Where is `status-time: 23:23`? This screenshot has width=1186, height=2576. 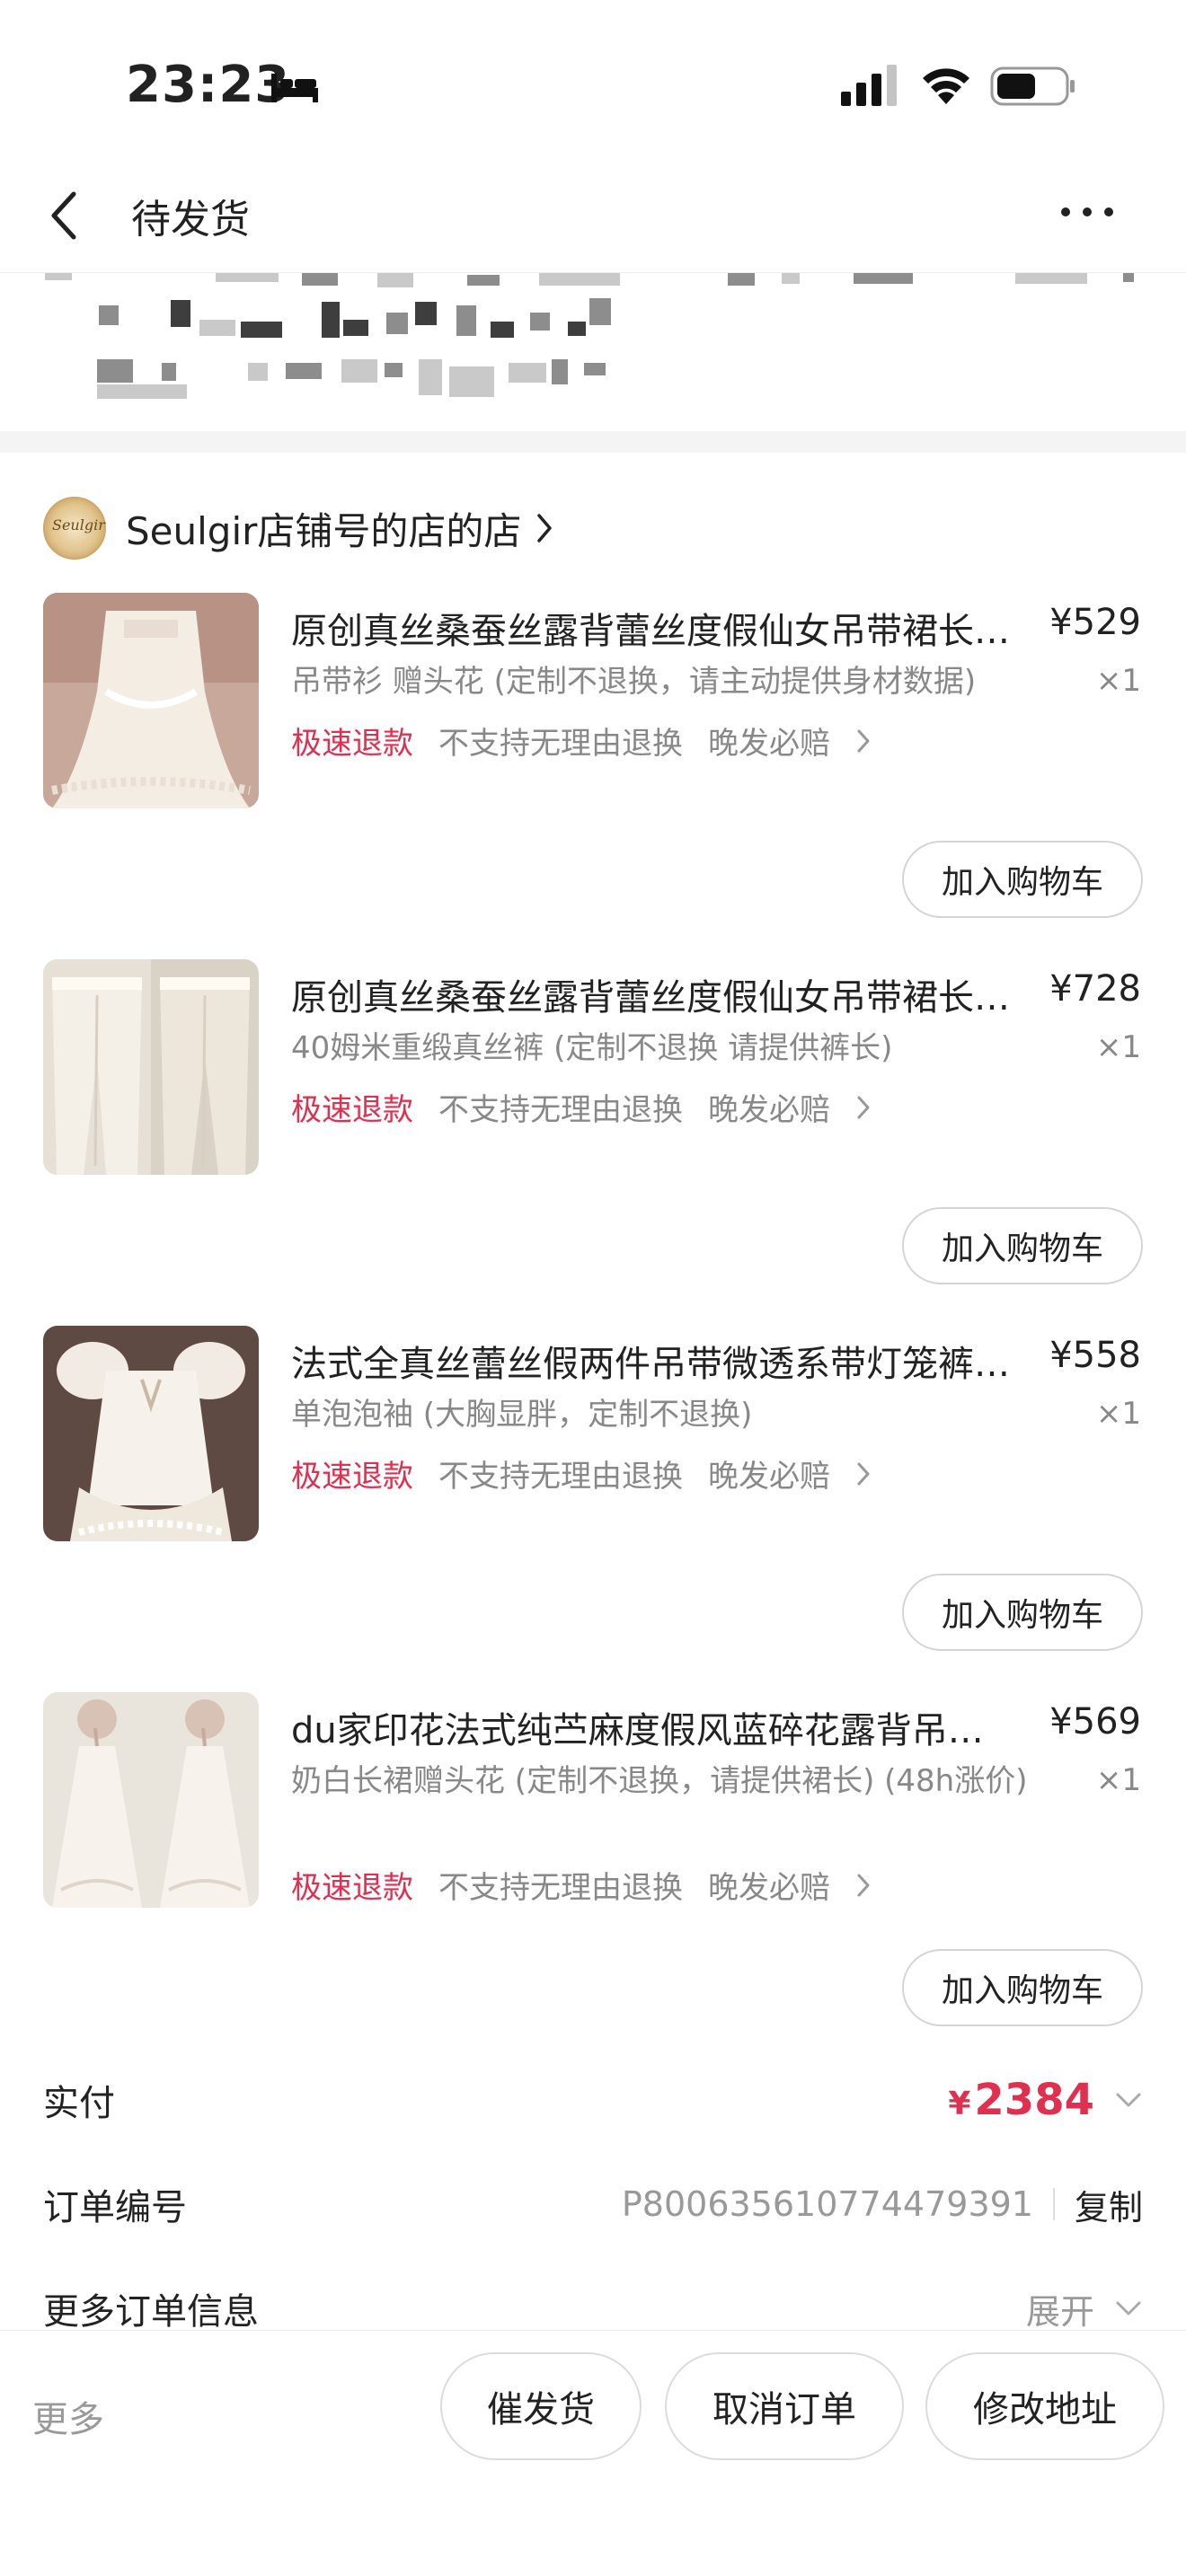
status-time: 23:23 is located at coordinates (208, 85).